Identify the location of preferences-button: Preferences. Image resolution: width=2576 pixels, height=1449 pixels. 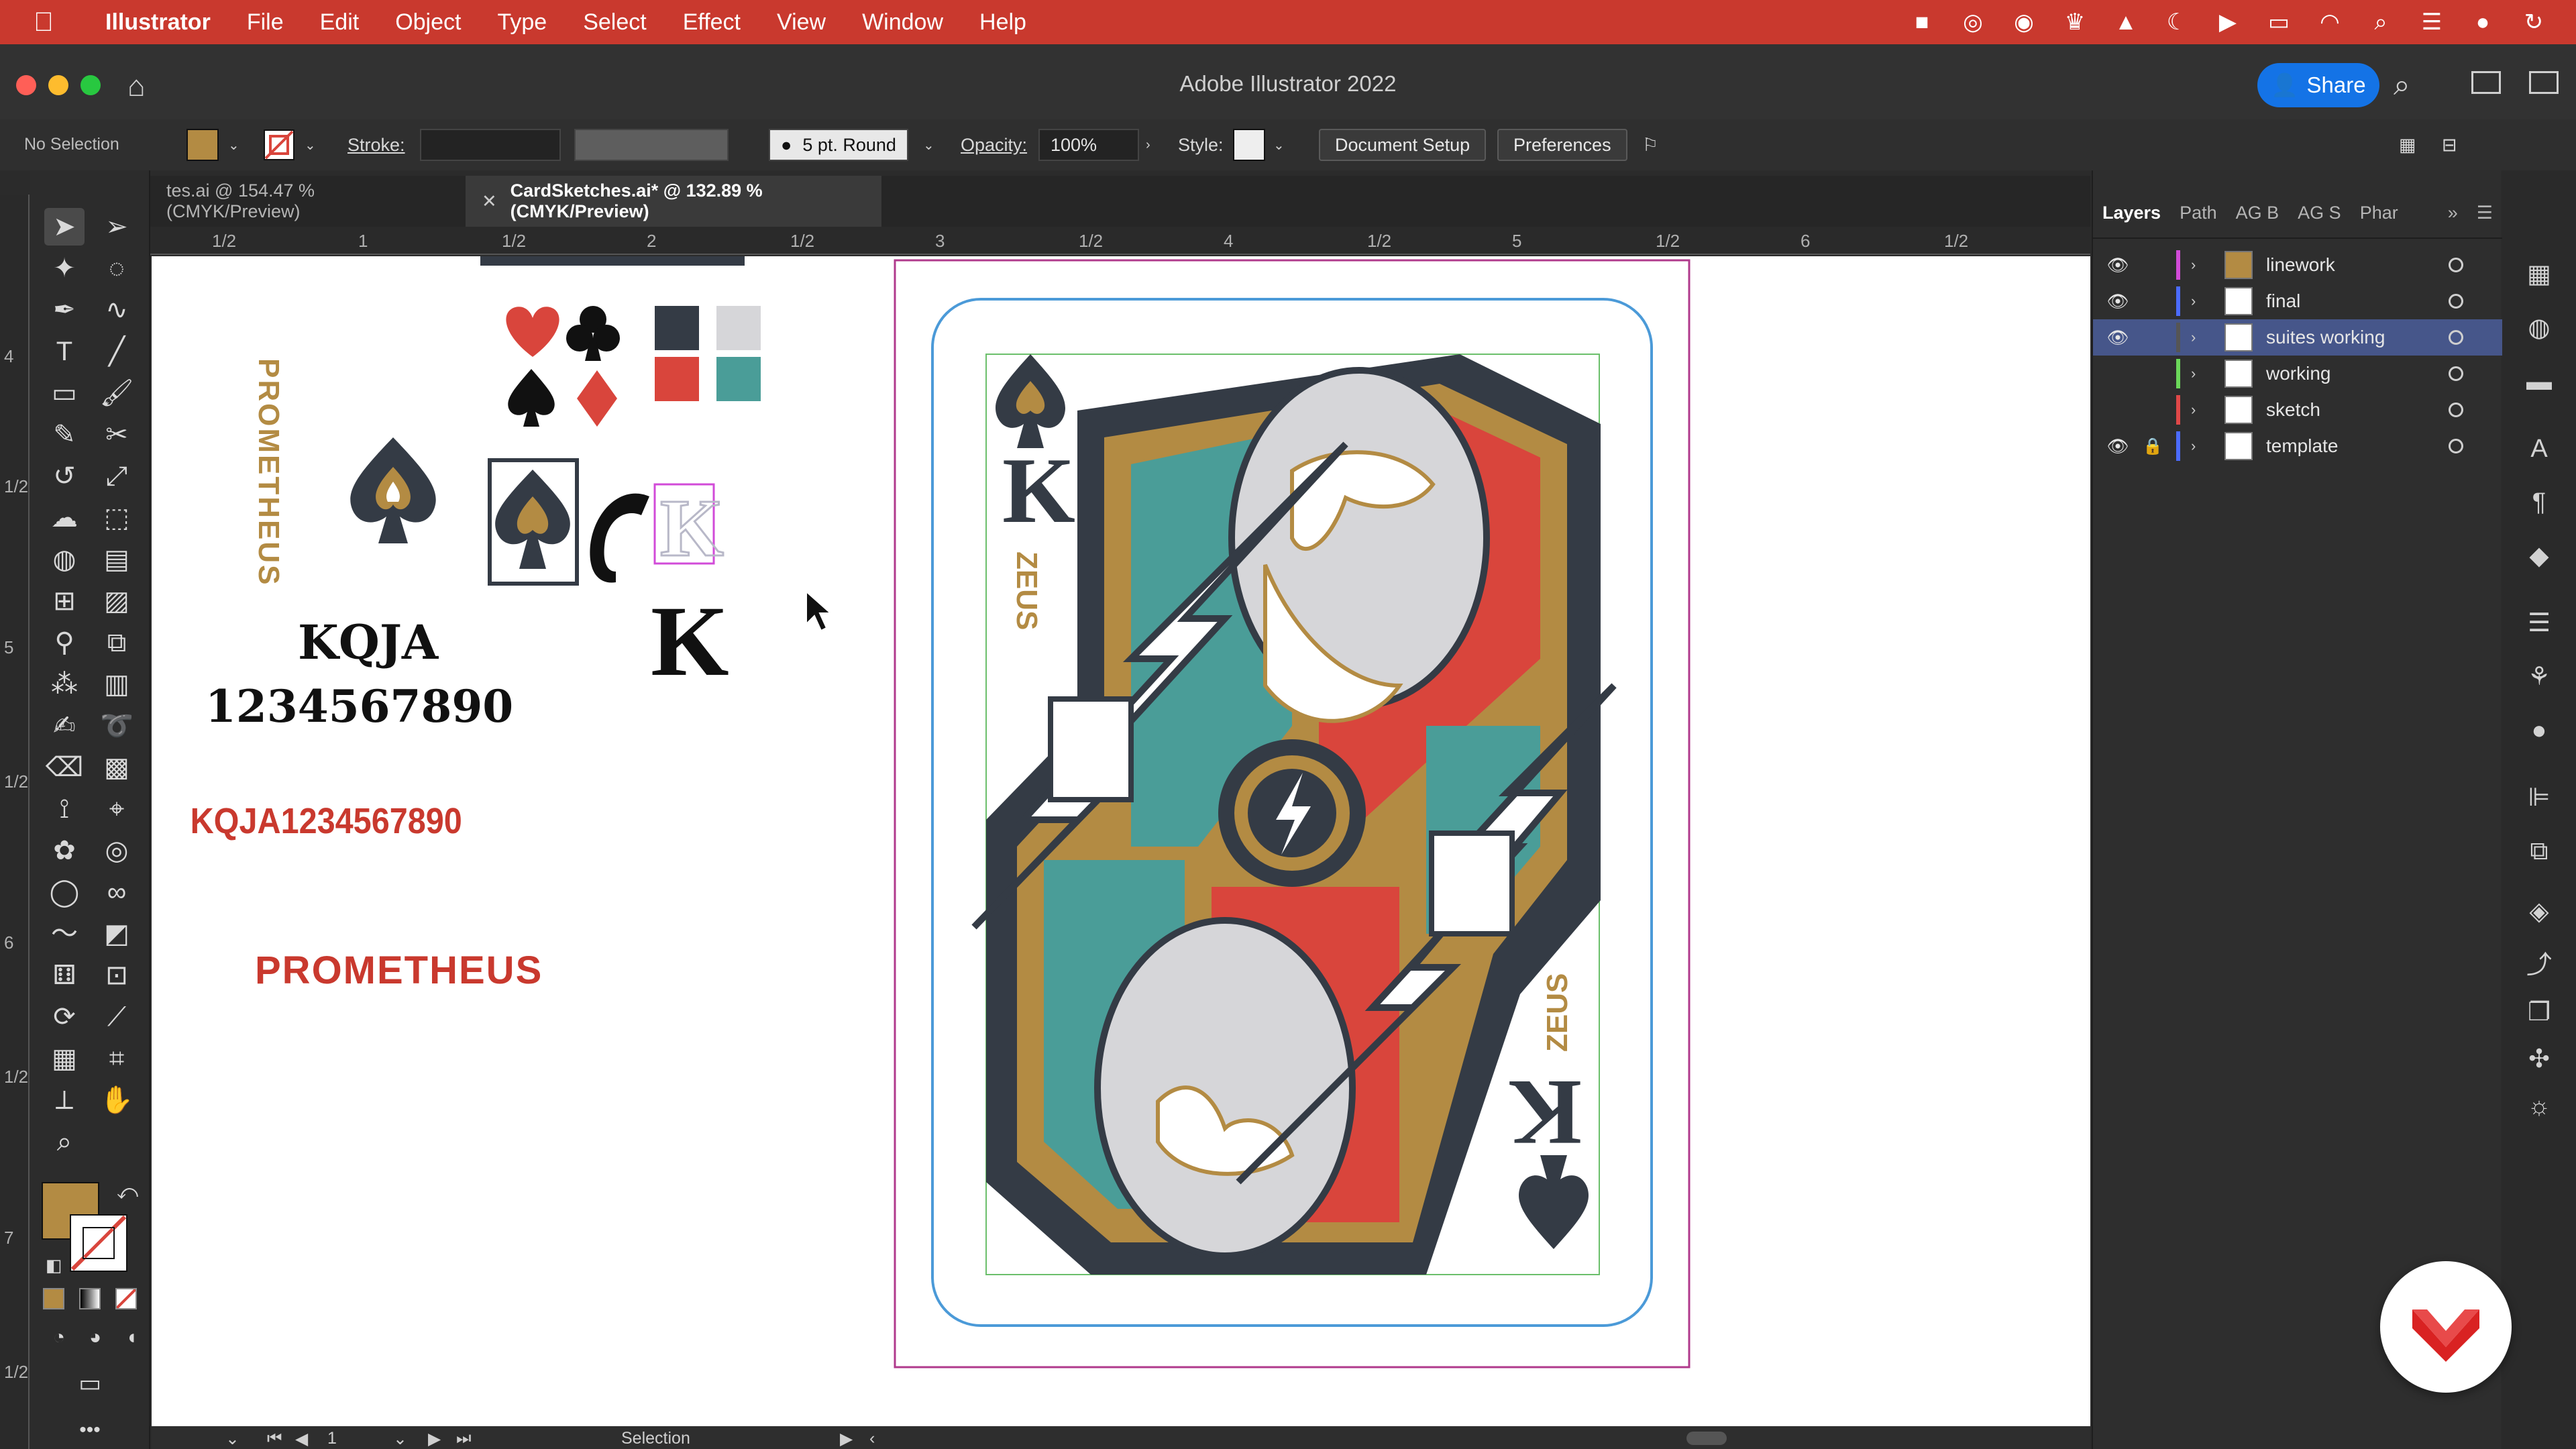
(1562, 145).